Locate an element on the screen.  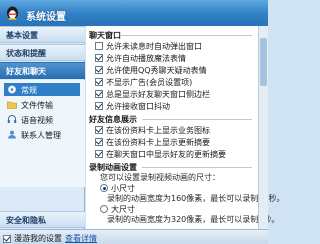
roam-settings-option: 漫游我的设置 查看详情 is located at coordinates (50, 238).